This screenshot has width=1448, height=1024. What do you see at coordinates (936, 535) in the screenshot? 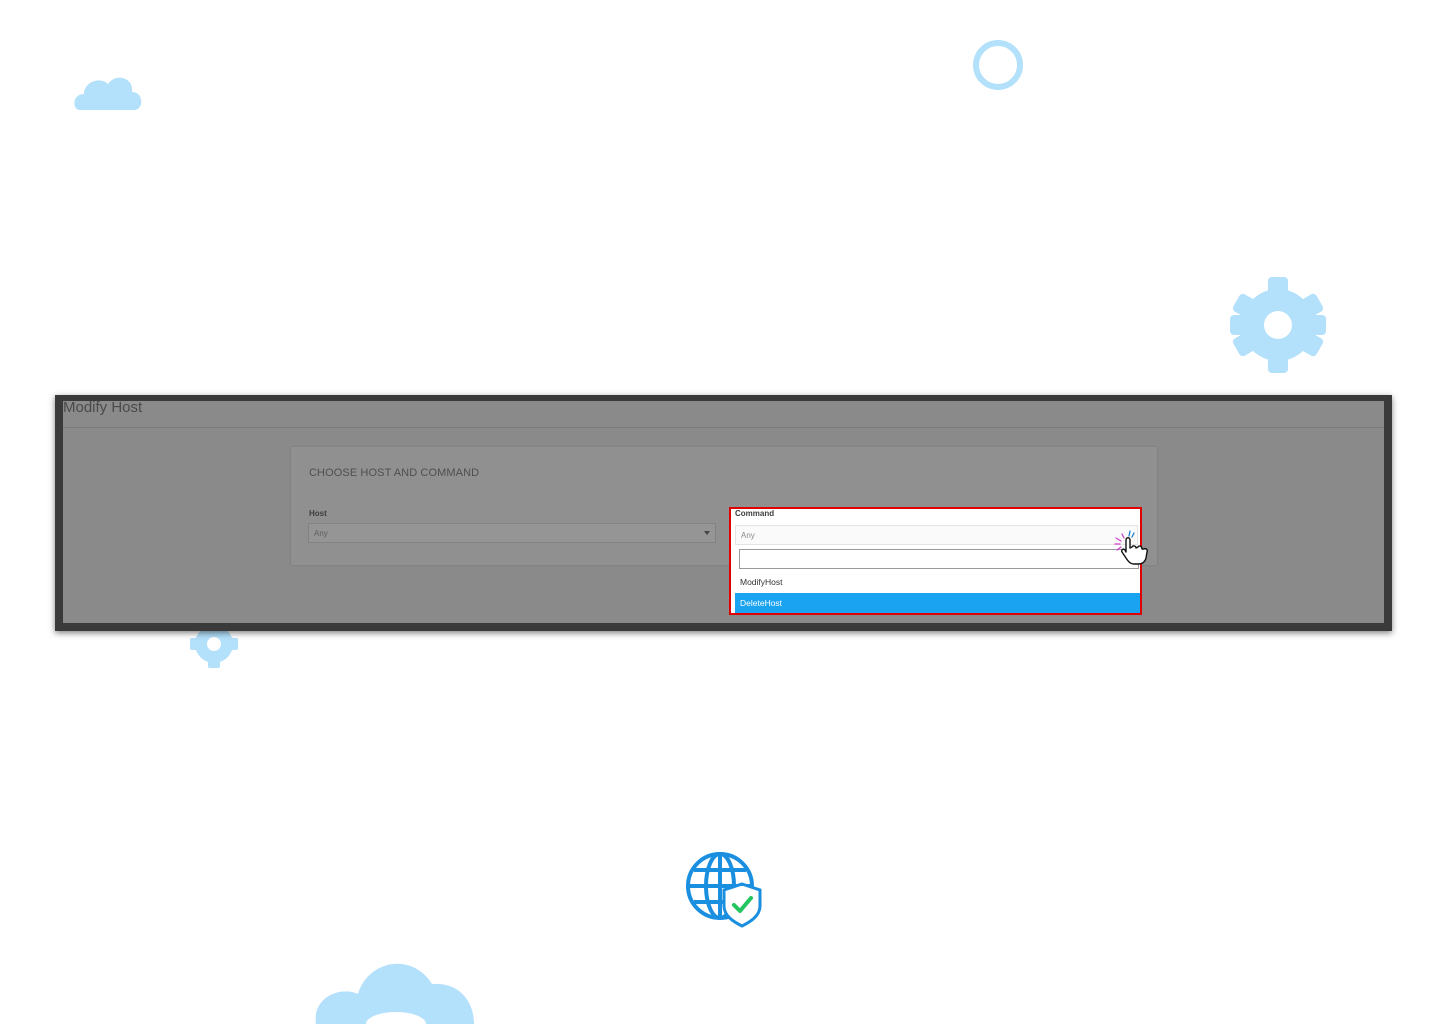
I see `command-select: Any` at bounding box center [936, 535].